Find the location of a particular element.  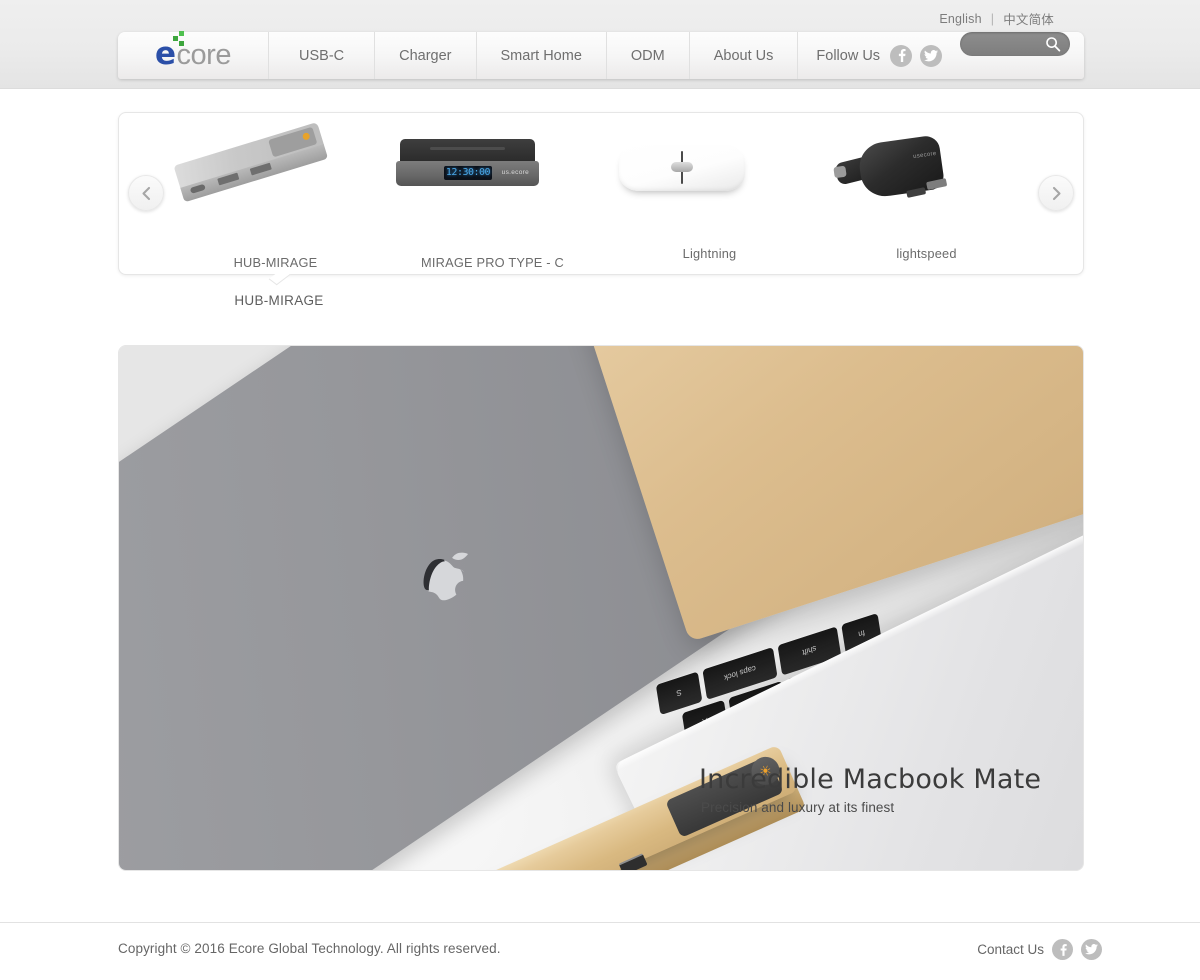

chevron-left-icon is located at coordinates (145, 193).